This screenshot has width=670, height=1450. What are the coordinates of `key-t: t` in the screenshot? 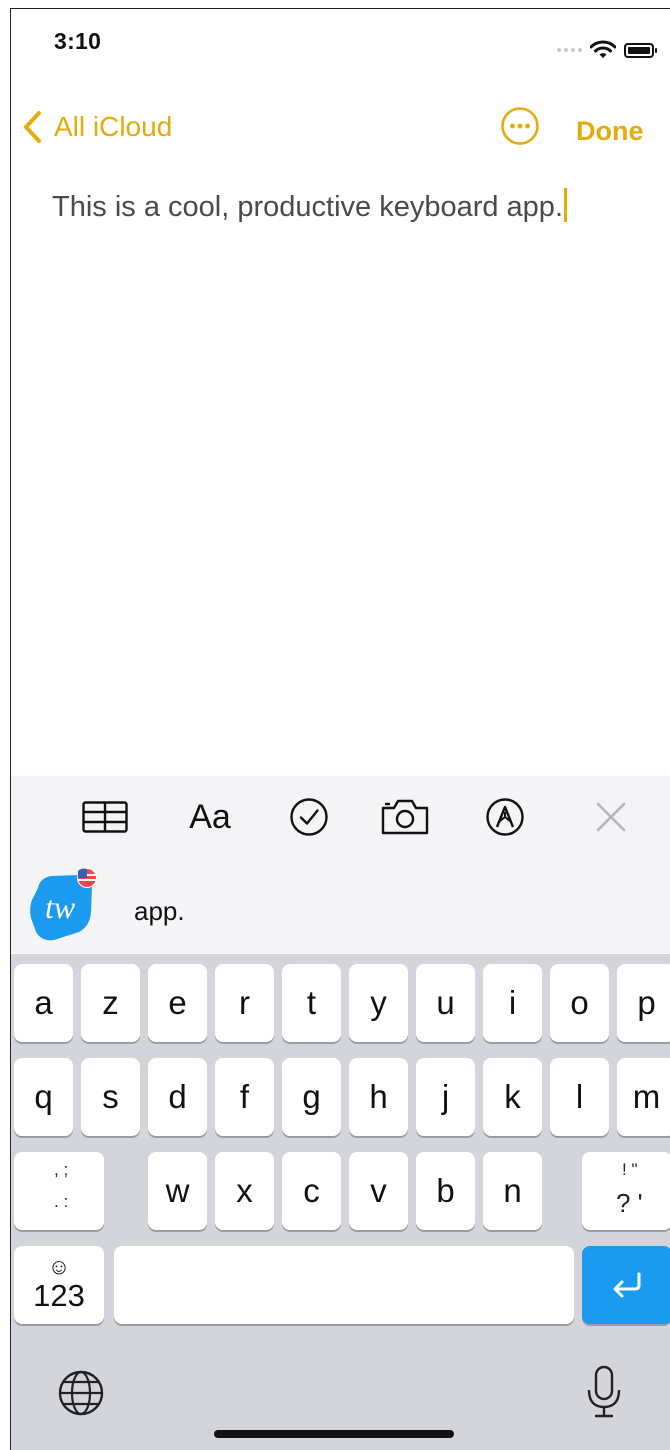 It's located at (311, 1003).